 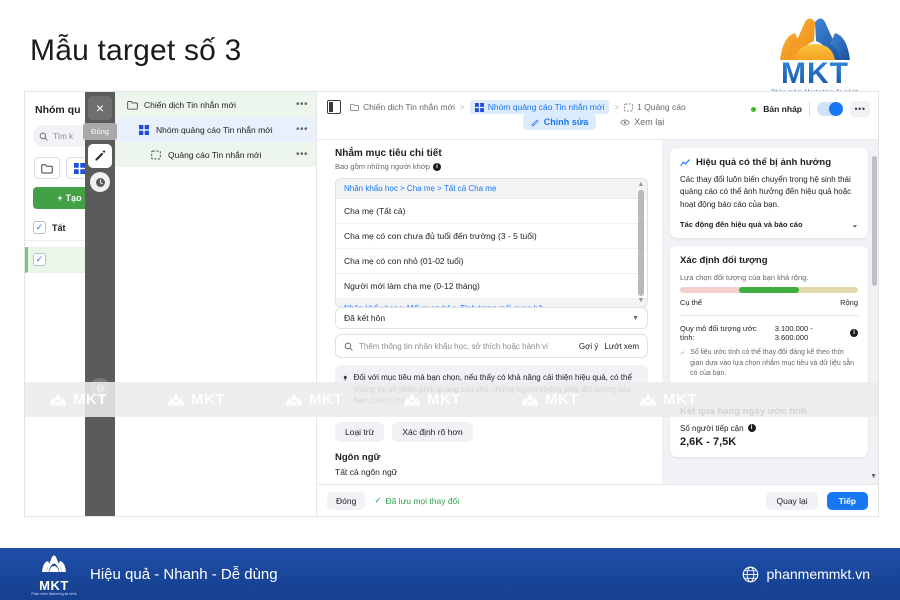 What do you see at coordinates (416, 500) in the screenshot?
I see `saved-status: ✓ Đã lưu mọi thay đổi` at bounding box center [416, 500].